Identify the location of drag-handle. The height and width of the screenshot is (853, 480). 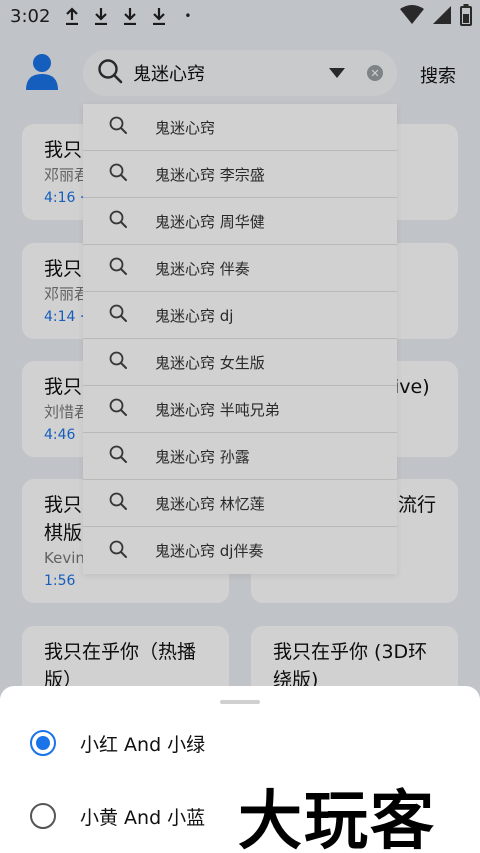
(240, 702).